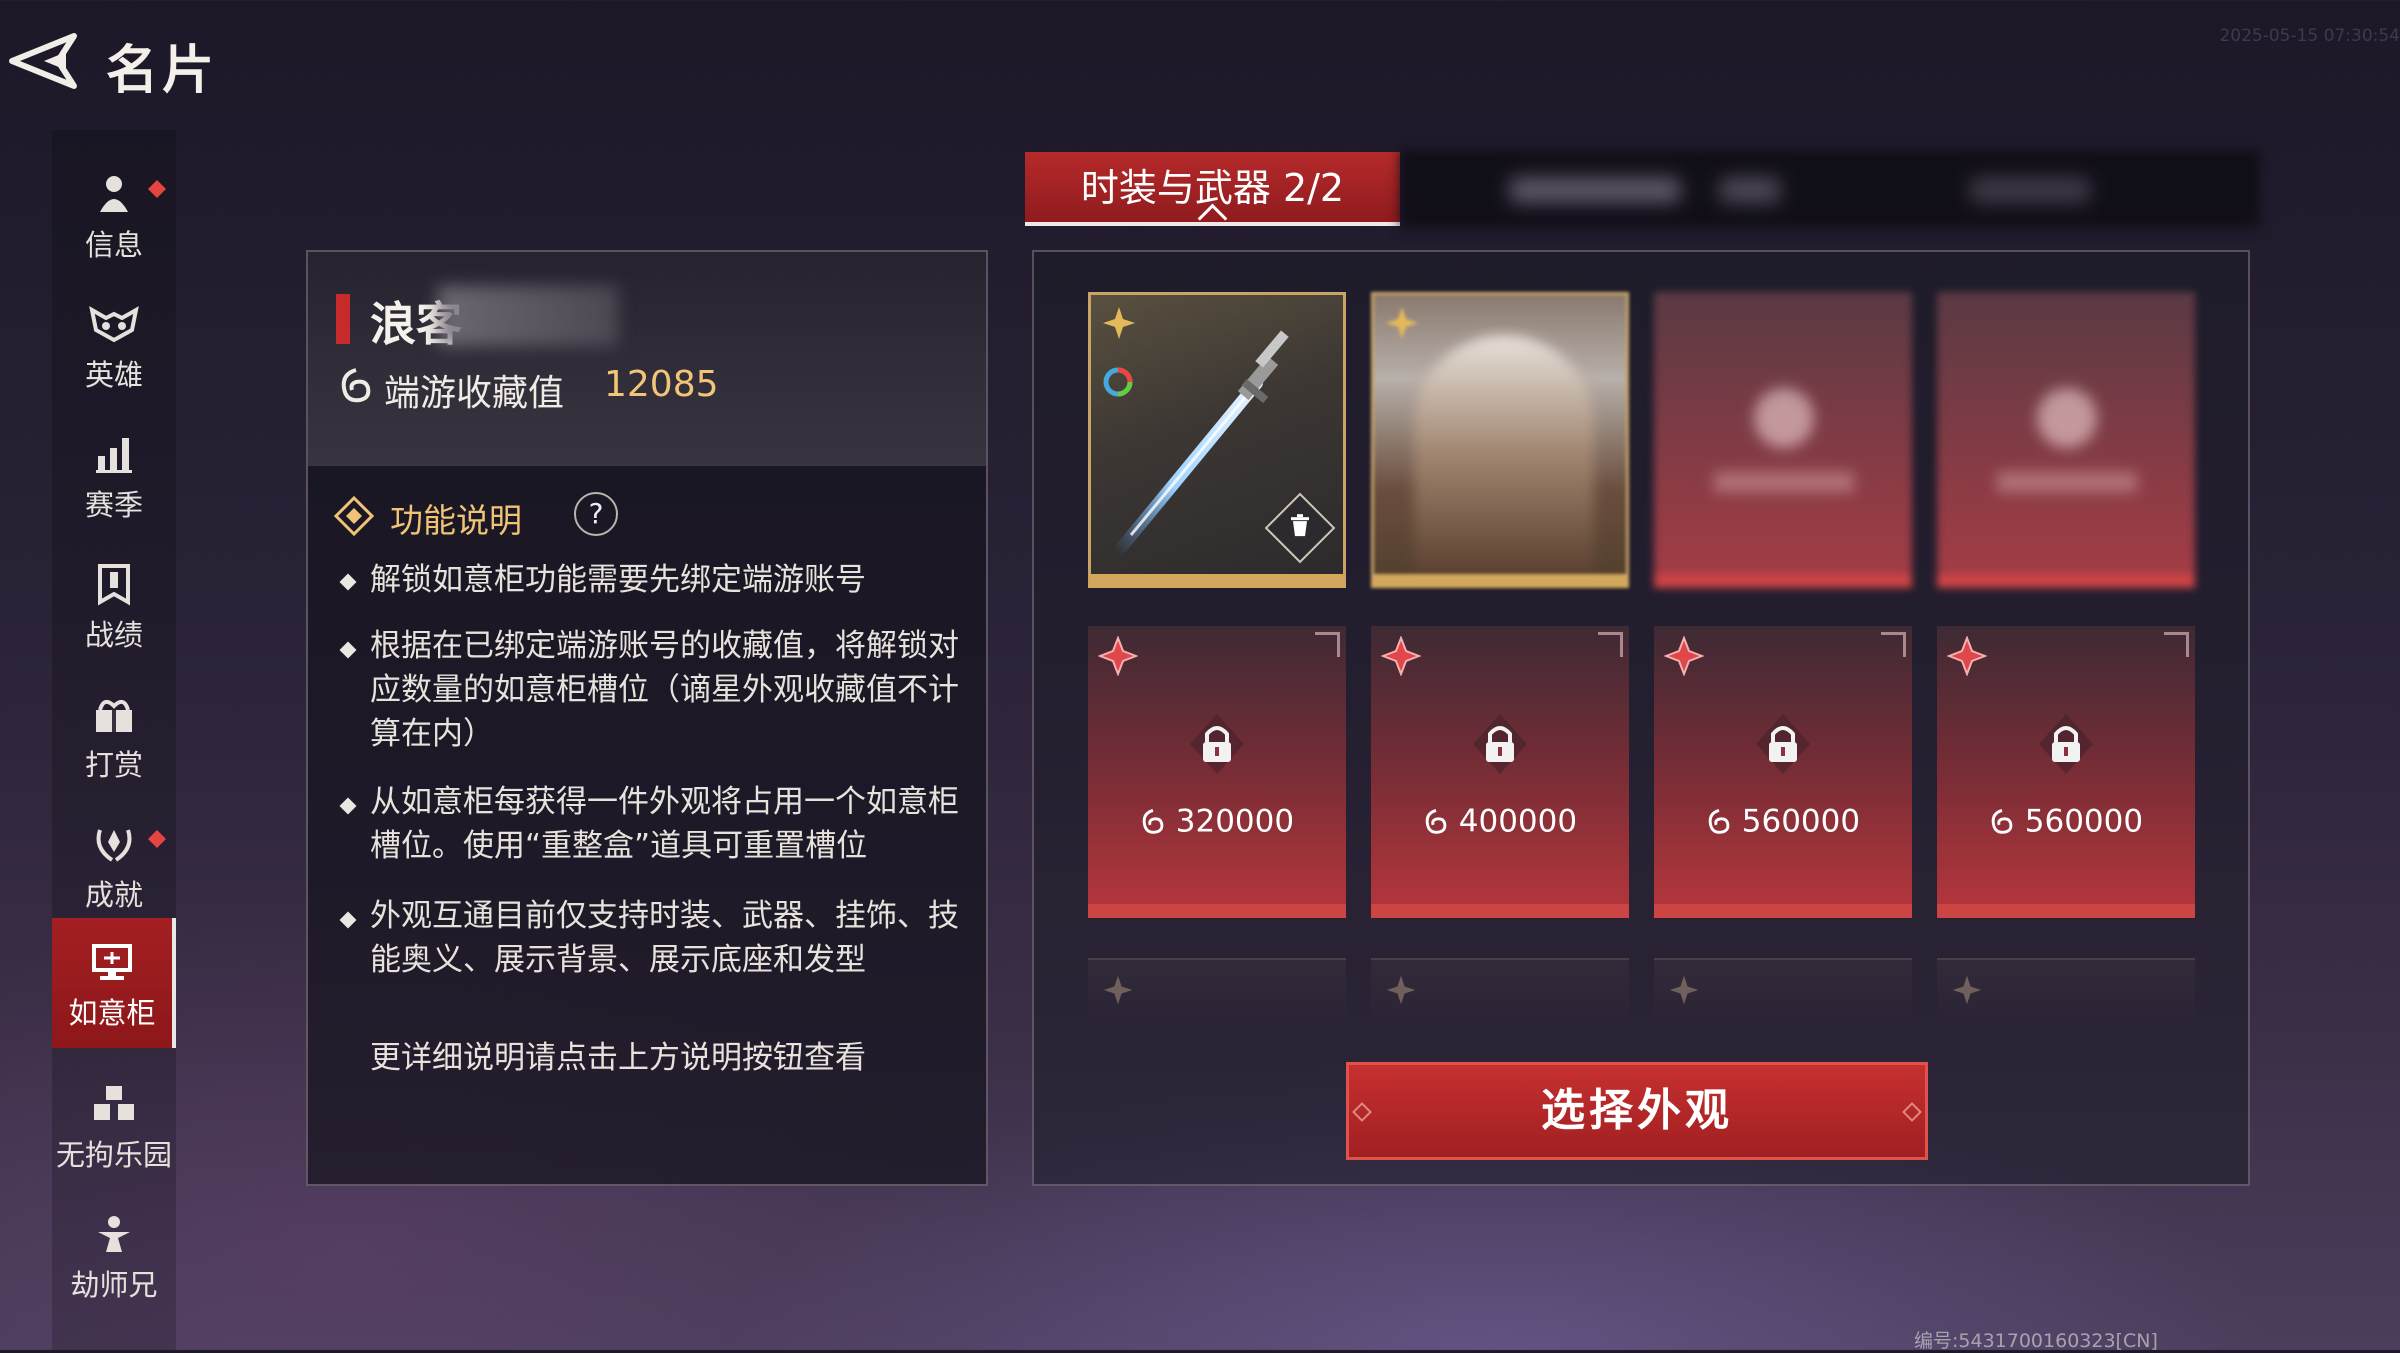  I want to click on unlock-cost: 320000, so click(1217, 821).